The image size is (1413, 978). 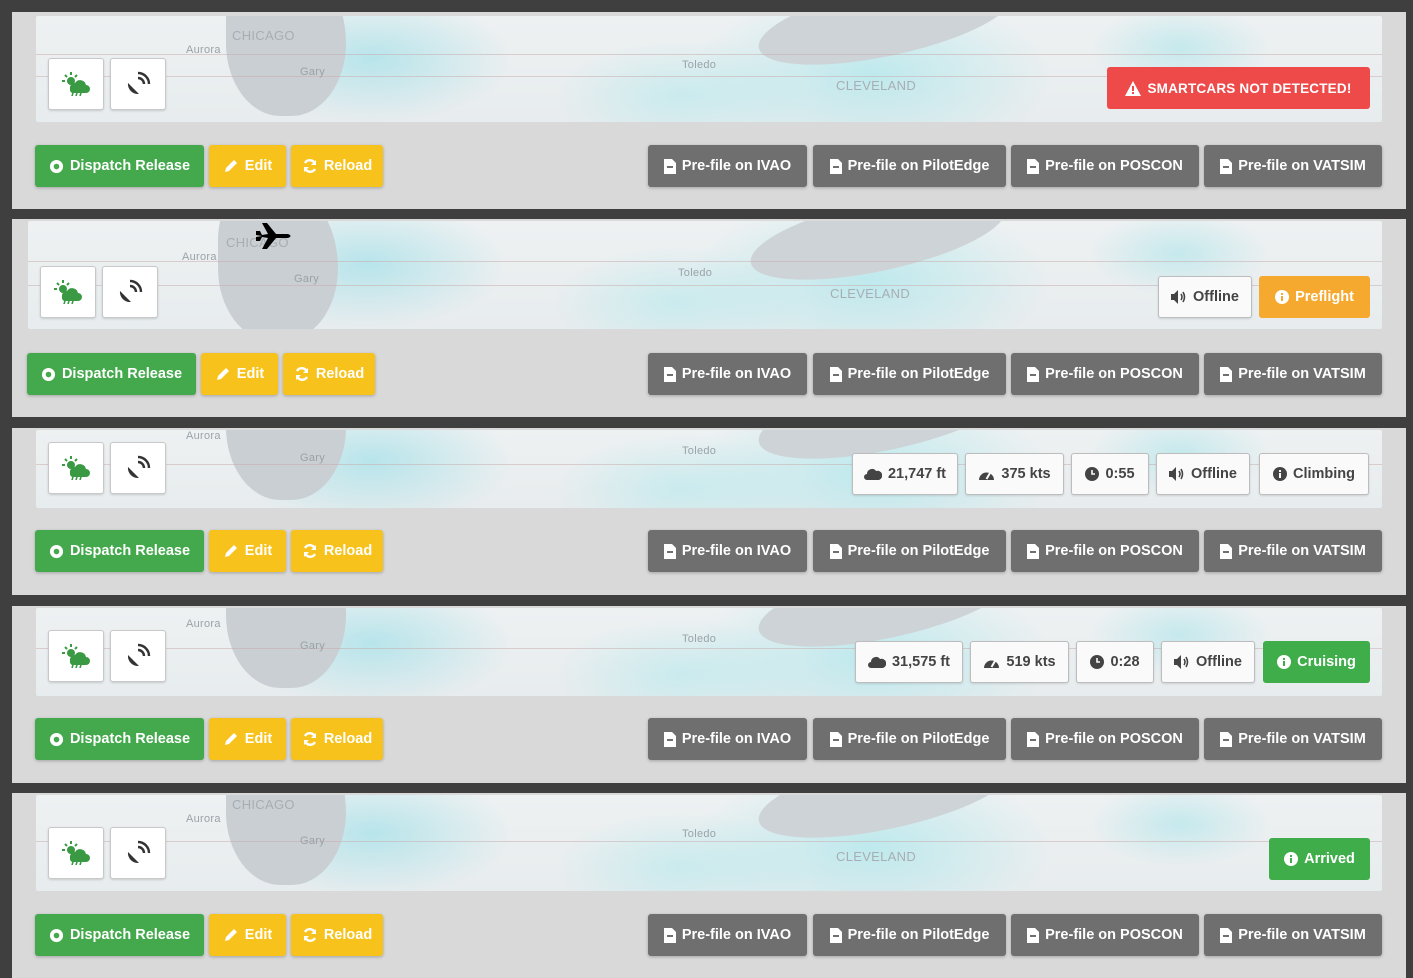 What do you see at coordinates (876, 85) in the screenshot?
I see `map-label-cleveland: CLEVELAND` at bounding box center [876, 85].